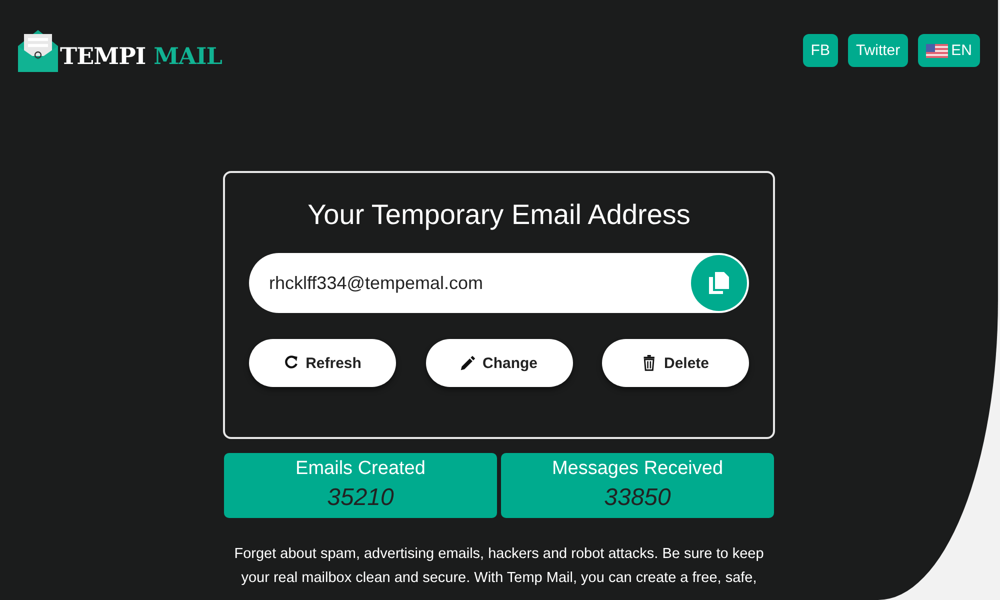  What do you see at coordinates (376, 283) in the screenshot?
I see `email-address: rhcklff334@tempemal.com` at bounding box center [376, 283].